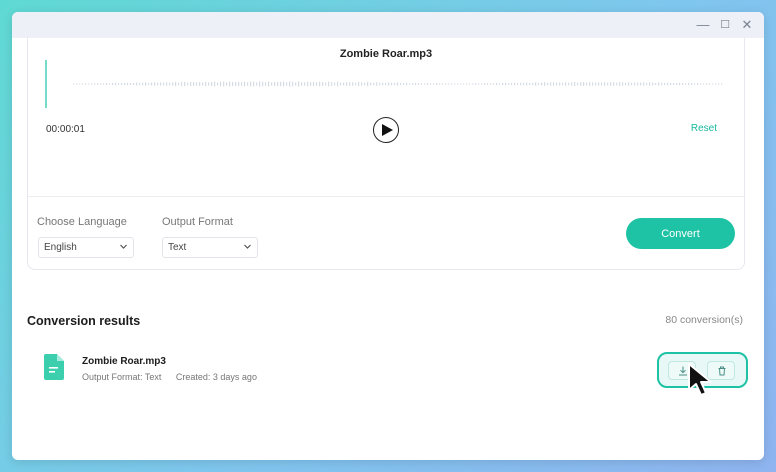 The height and width of the screenshot is (472, 776). Describe the element at coordinates (680, 233) in the screenshot. I see `convert-button: Convert` at that location.